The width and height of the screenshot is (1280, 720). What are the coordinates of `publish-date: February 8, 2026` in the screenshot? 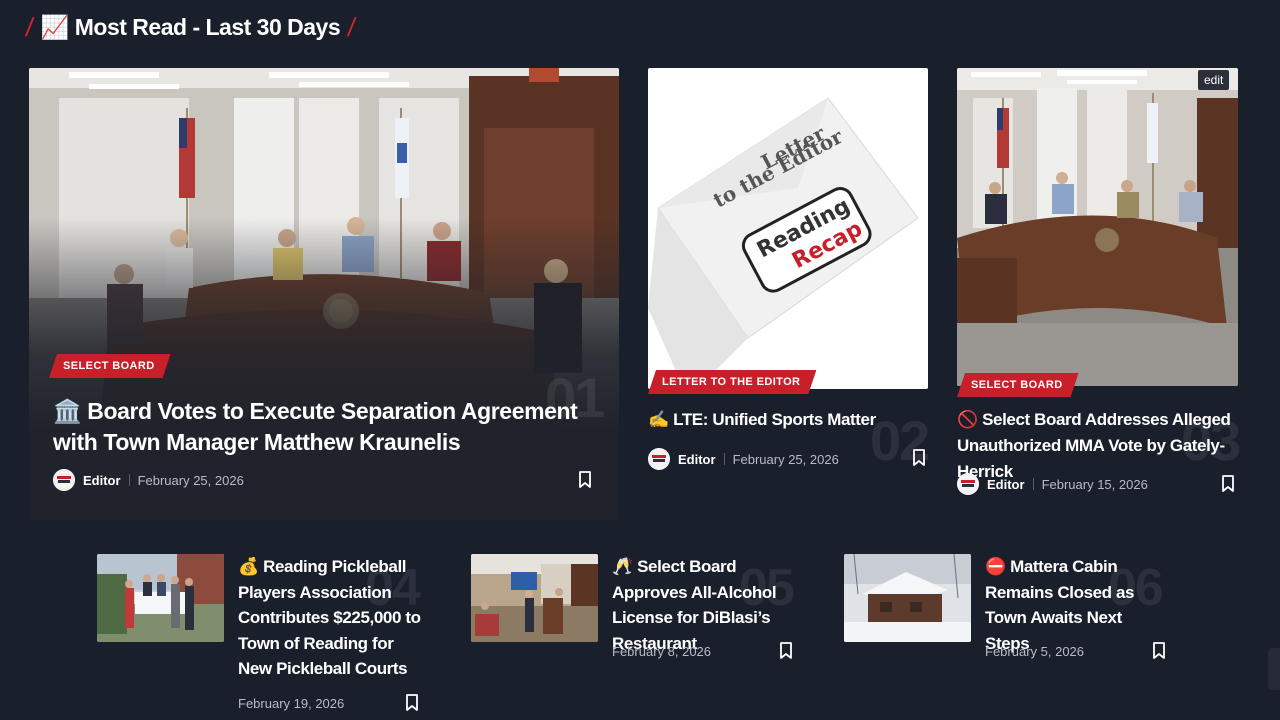 It's located at (662, 651).